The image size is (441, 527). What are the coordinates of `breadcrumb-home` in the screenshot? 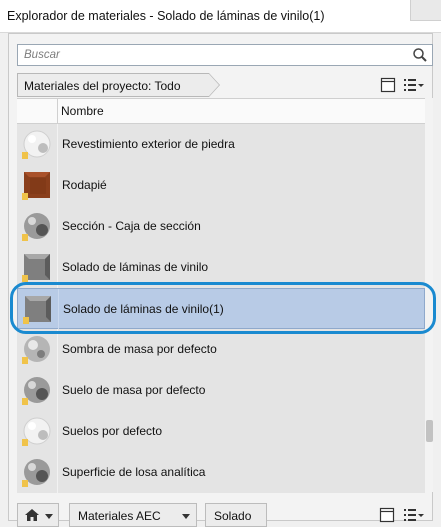 It's located at (38, 515).